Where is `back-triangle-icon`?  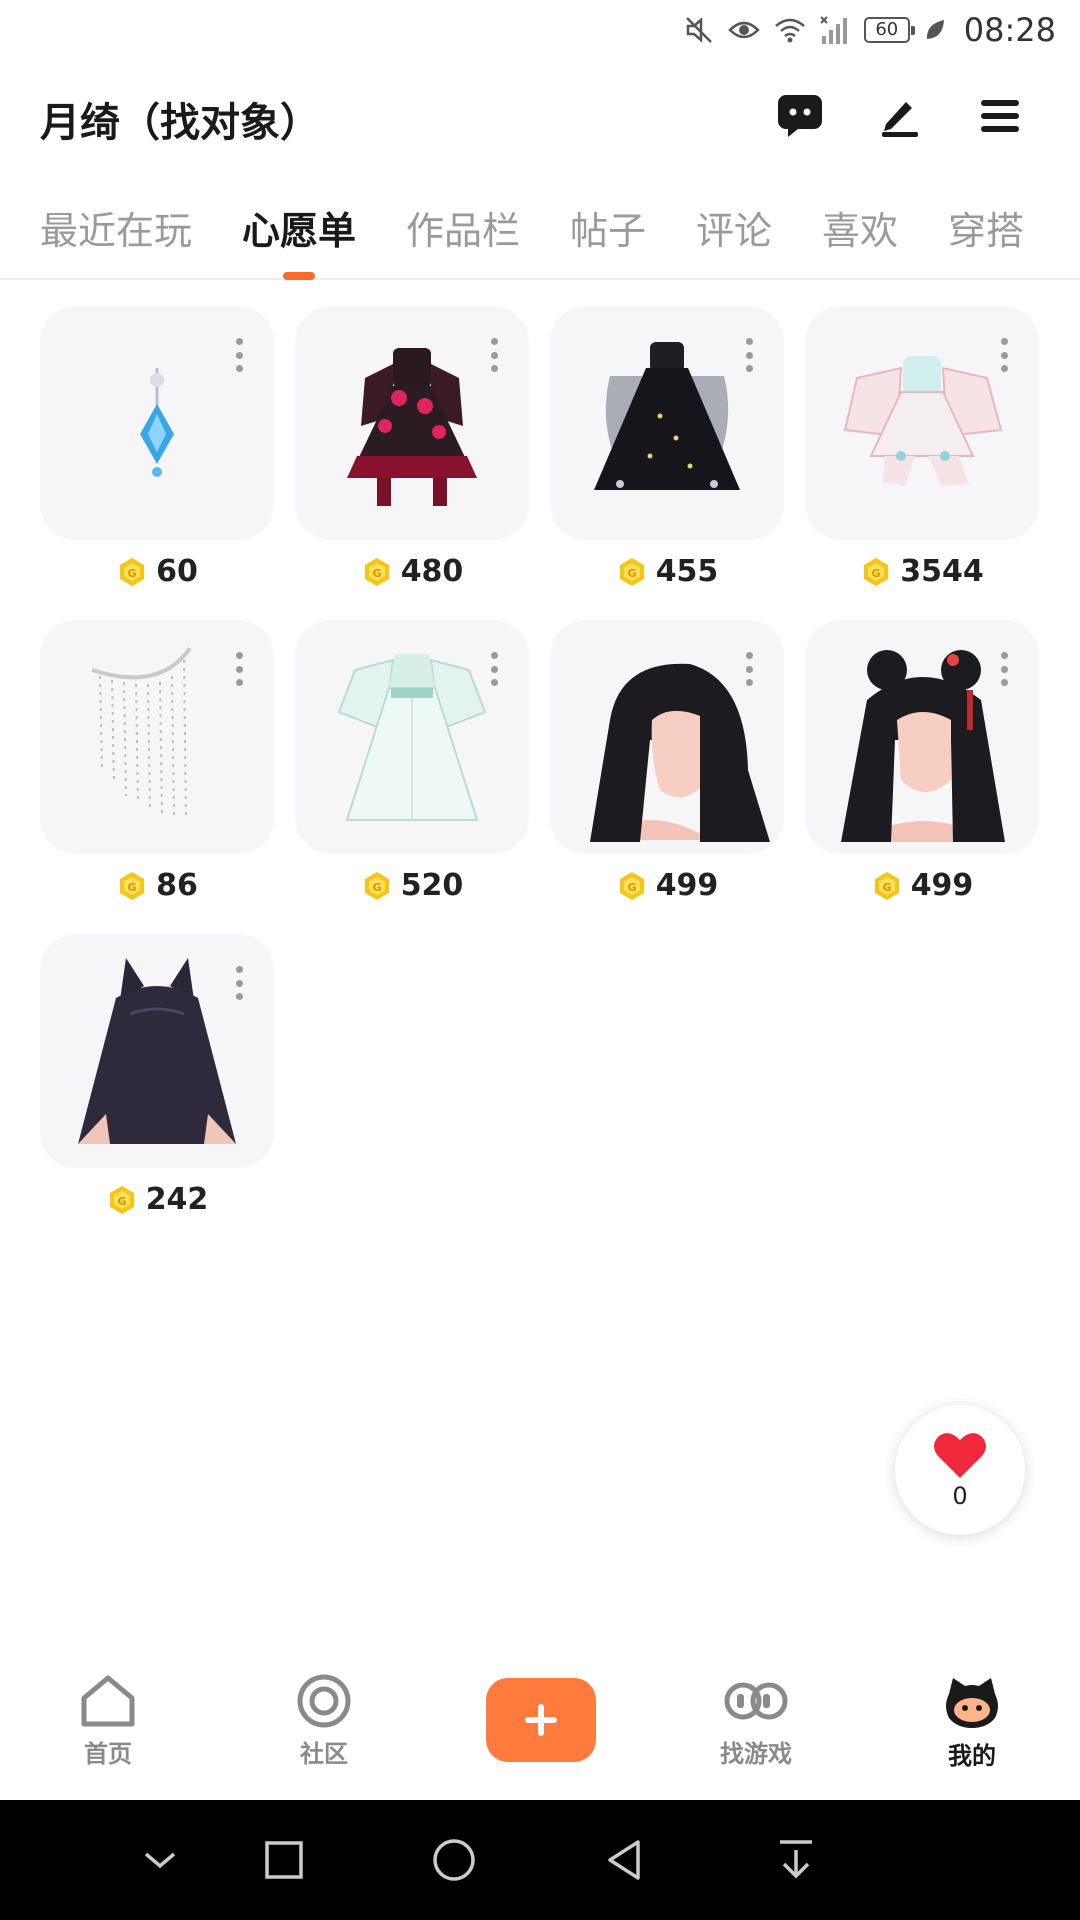 back-triangle-icon is located at coordinates (624, 1860).